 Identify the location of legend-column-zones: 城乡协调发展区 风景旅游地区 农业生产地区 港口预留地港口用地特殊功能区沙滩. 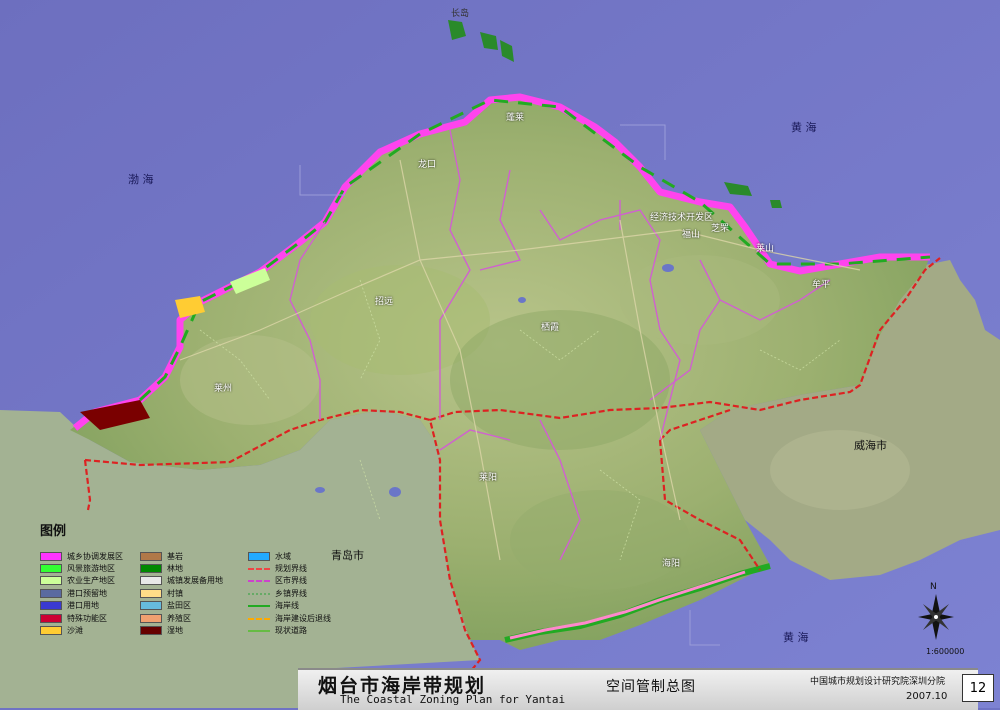
(81, 593).